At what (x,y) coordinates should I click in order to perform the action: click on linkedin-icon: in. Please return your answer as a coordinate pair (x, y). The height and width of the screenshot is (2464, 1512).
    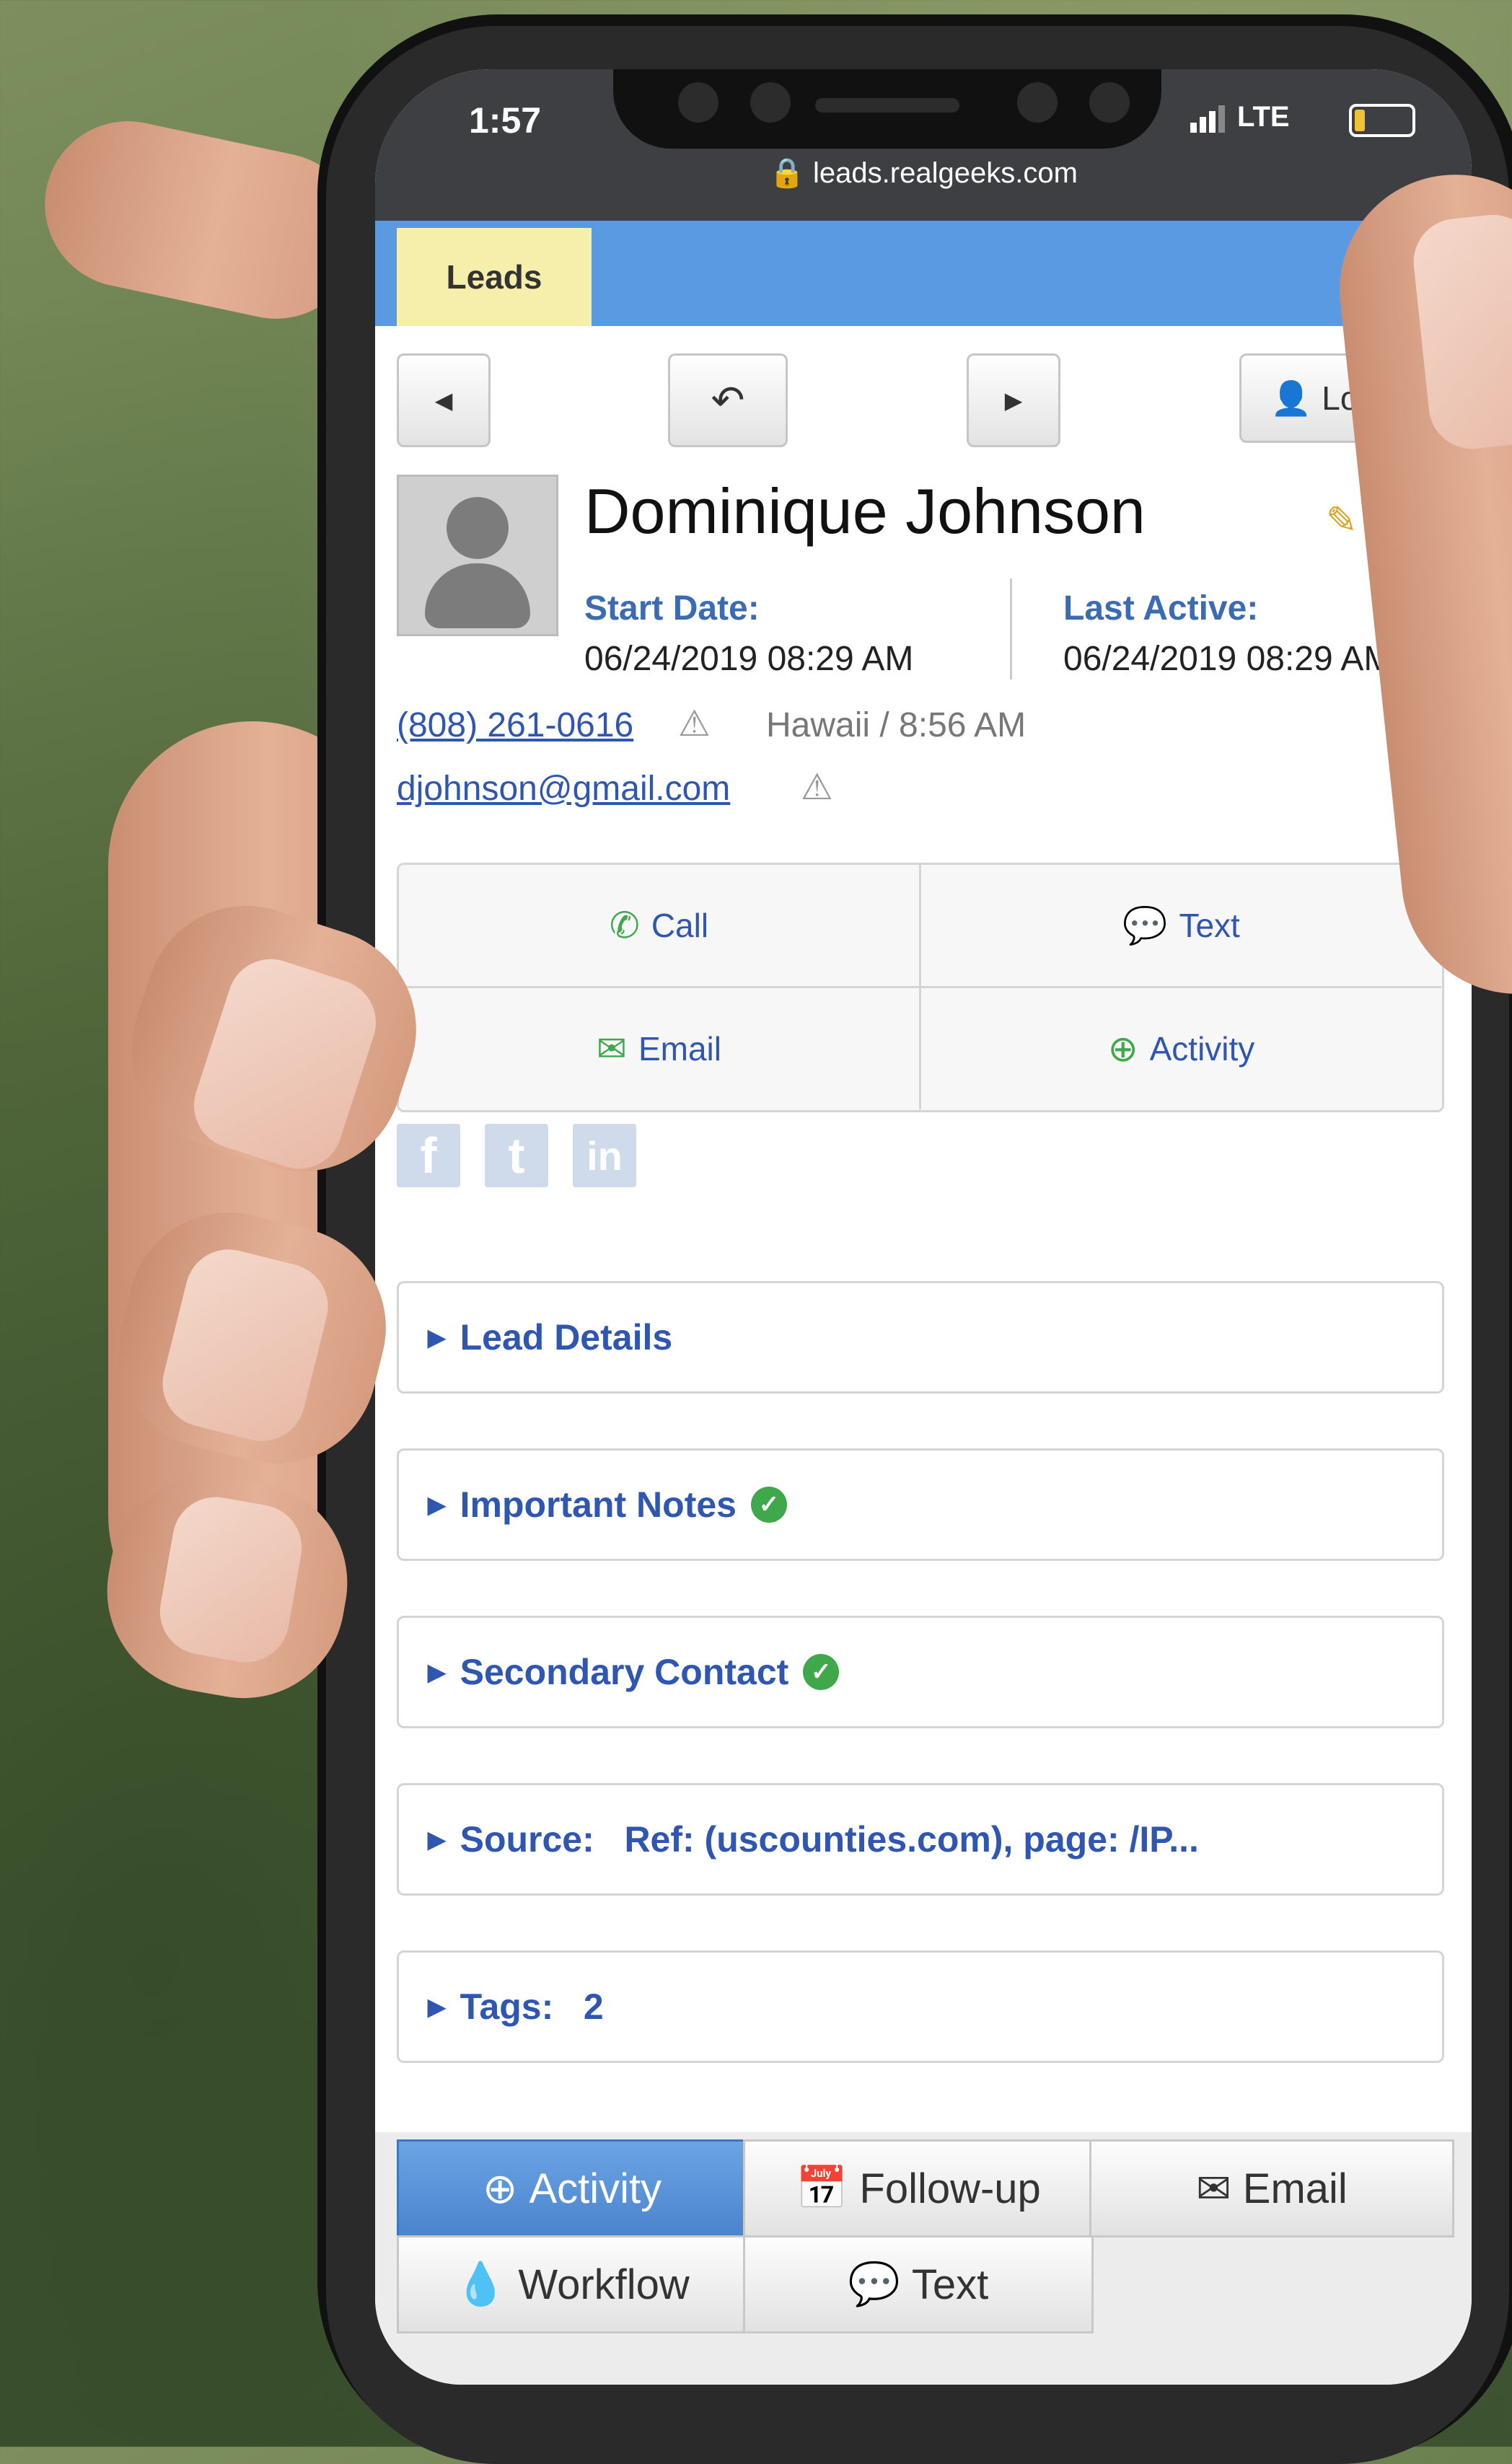
    Looking at the image, I should click on (604, 1156).